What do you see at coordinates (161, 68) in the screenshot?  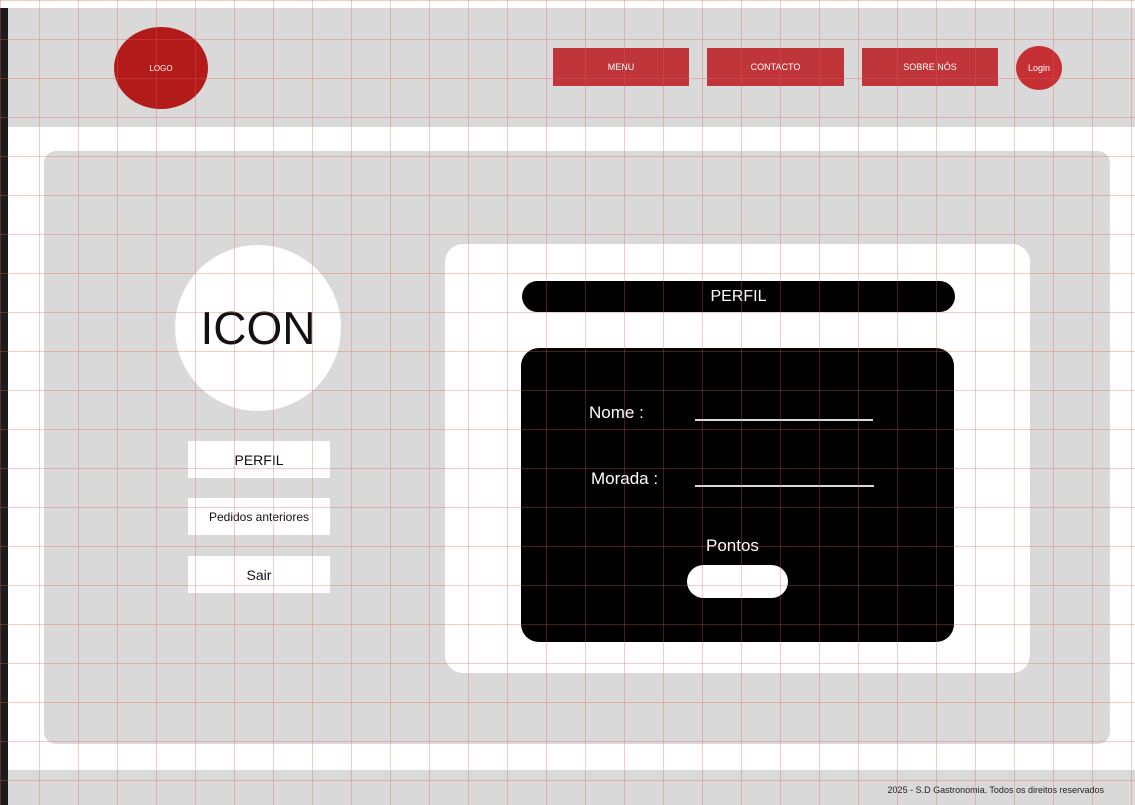 I see `logo: LOGO` at bounding box center [161, 68].